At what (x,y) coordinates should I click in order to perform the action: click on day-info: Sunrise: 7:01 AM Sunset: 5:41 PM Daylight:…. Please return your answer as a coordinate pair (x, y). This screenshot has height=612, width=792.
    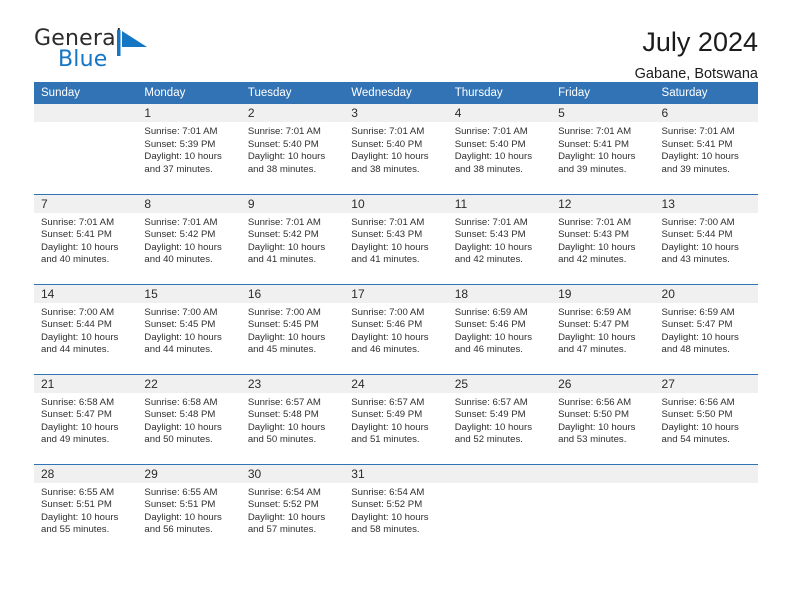
    Looking at the image, I should click on (85, 240).